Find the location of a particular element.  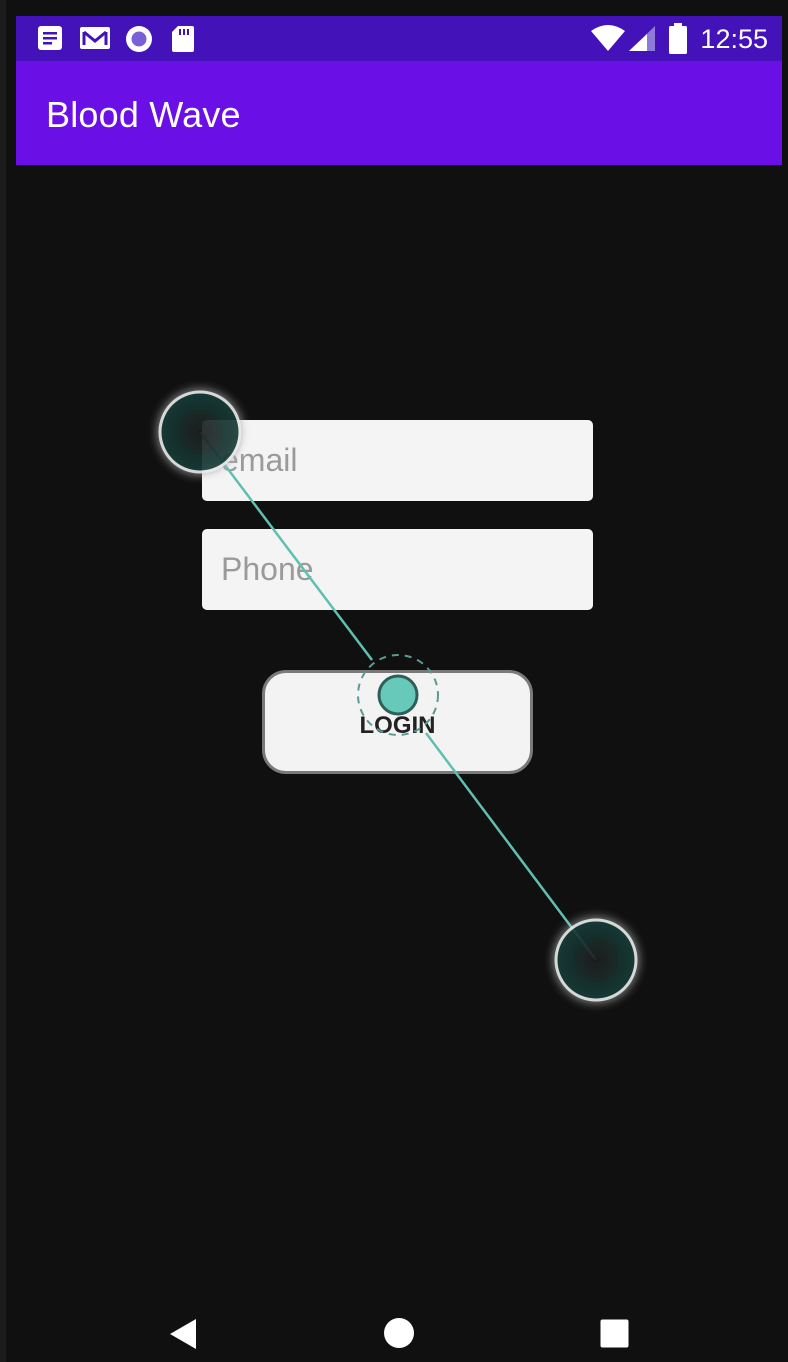

wifi-icon is located at coordinates (608, 41).